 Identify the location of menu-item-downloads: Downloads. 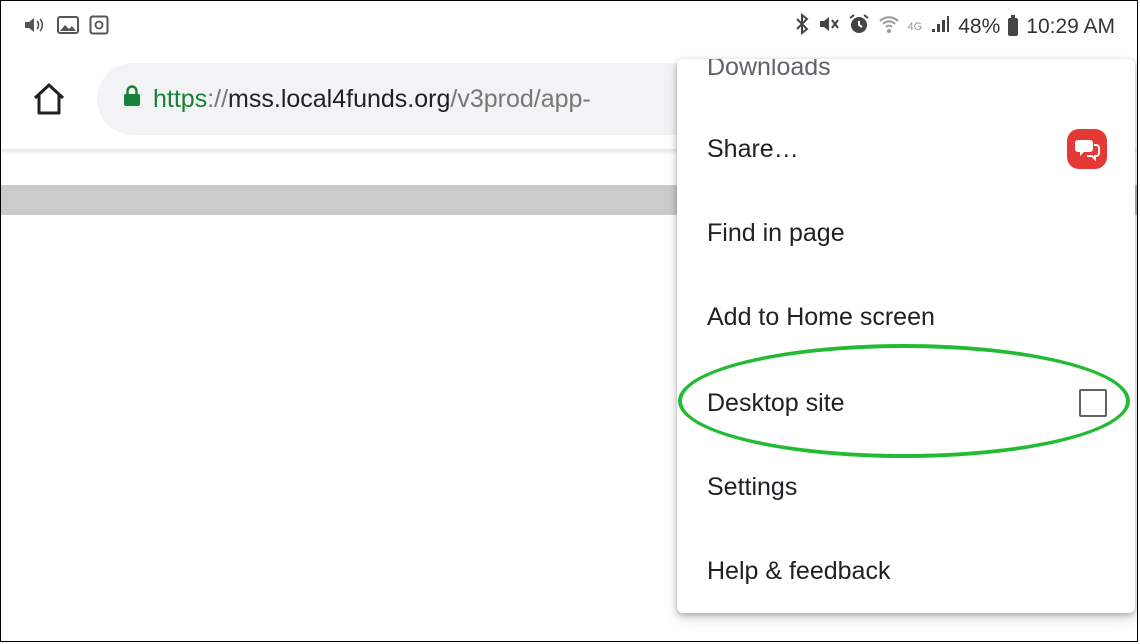
(906, 84).